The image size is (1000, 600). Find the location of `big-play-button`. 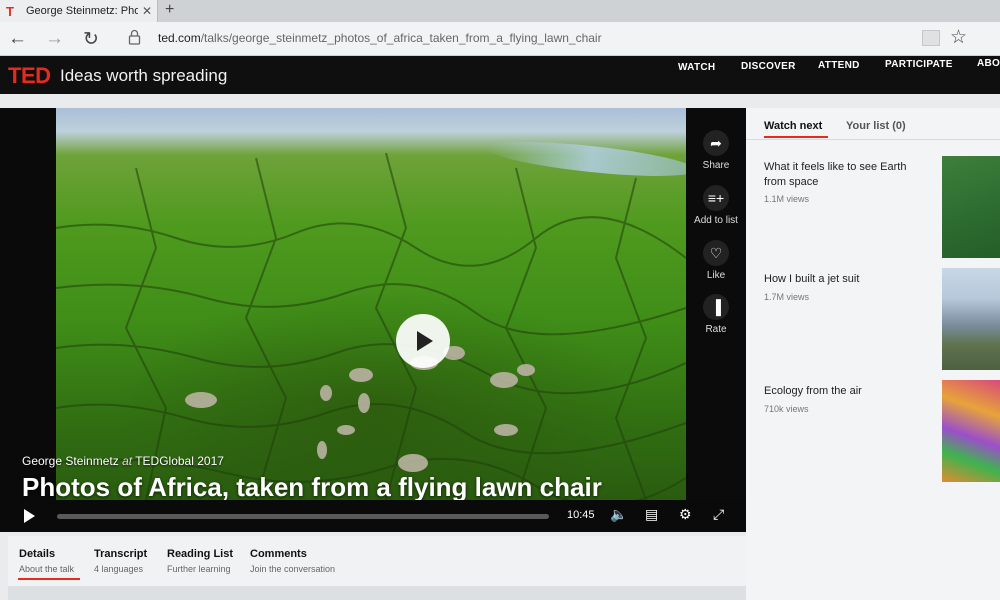

big-play-button is located at coordinates (423, 341).